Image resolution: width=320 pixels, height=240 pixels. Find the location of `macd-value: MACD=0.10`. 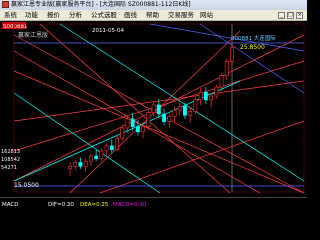

macd-value: MACD=0.10 is located at coordinates (130, 205).